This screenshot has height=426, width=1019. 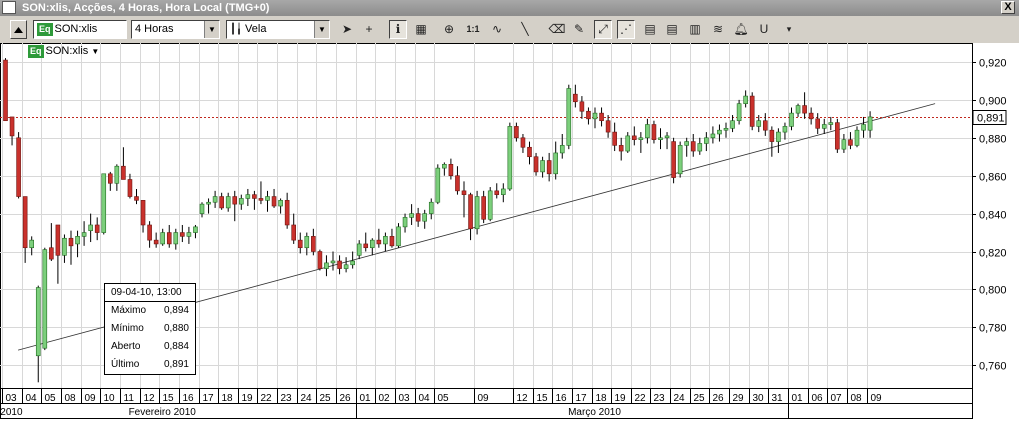 I want to click on x-tick-label: 29, so click(x=739, y=398).